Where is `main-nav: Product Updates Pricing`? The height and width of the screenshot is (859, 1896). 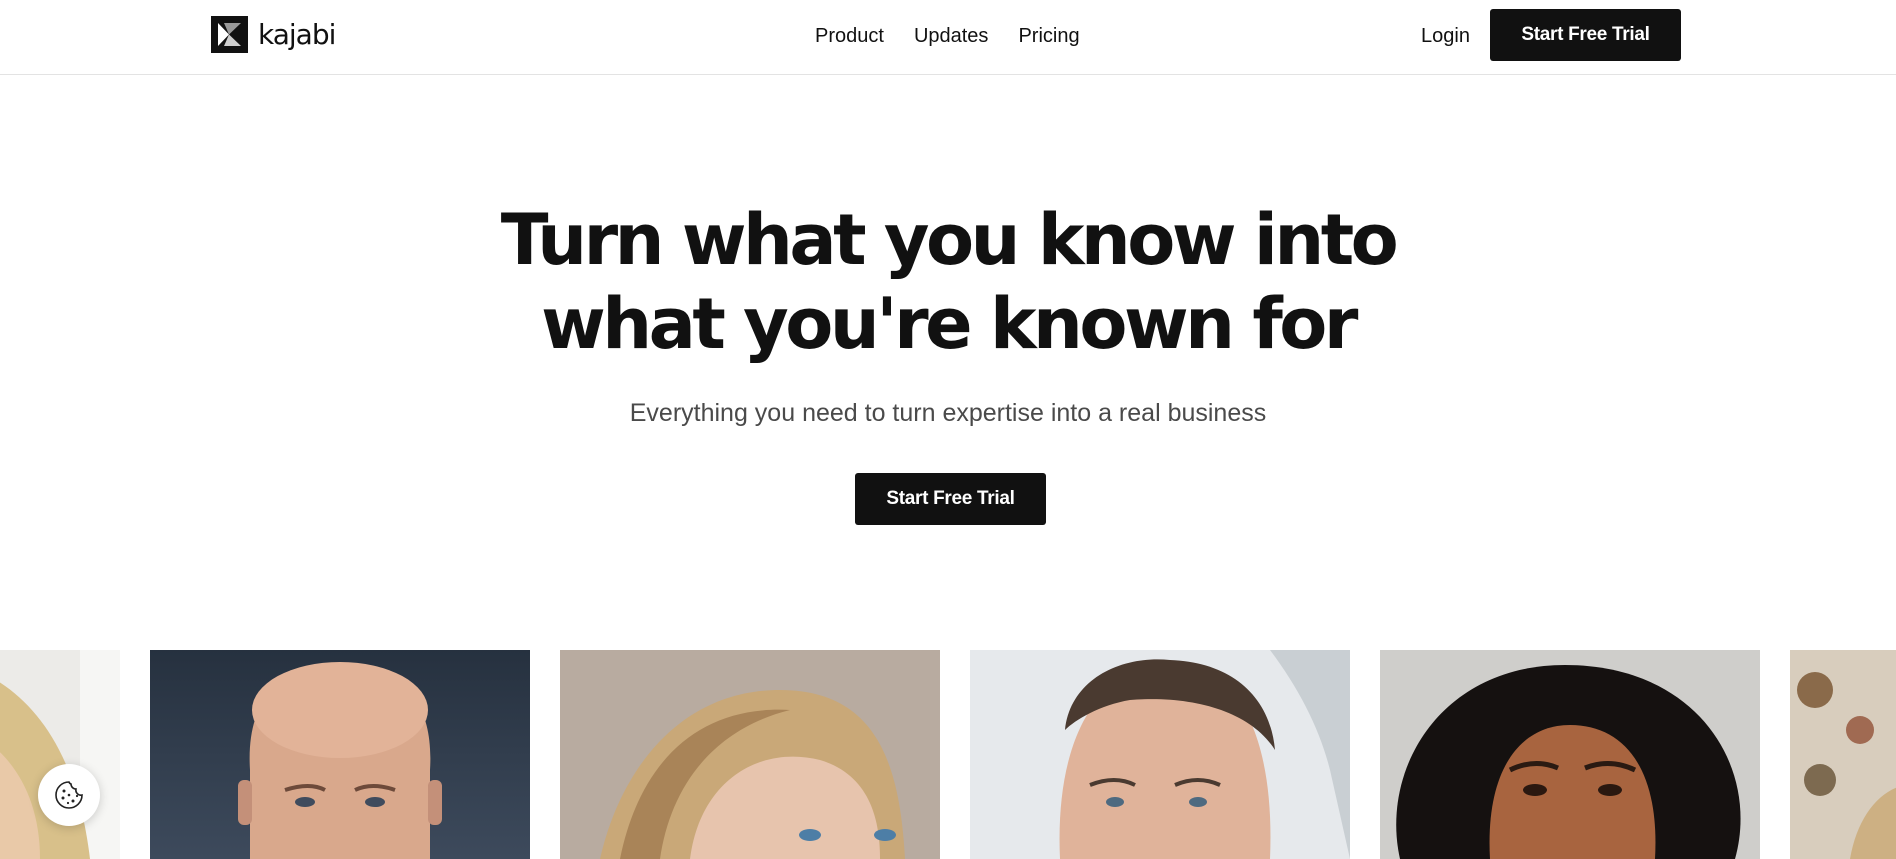
main-nav: Product Updates Pricing is located at coordinates (947, 36).